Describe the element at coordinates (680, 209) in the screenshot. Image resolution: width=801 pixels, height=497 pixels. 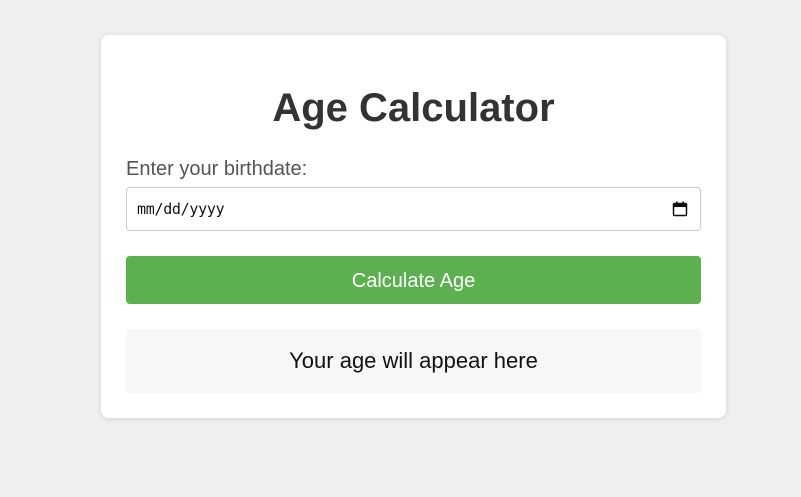
I see `calendar-icon` at that location.